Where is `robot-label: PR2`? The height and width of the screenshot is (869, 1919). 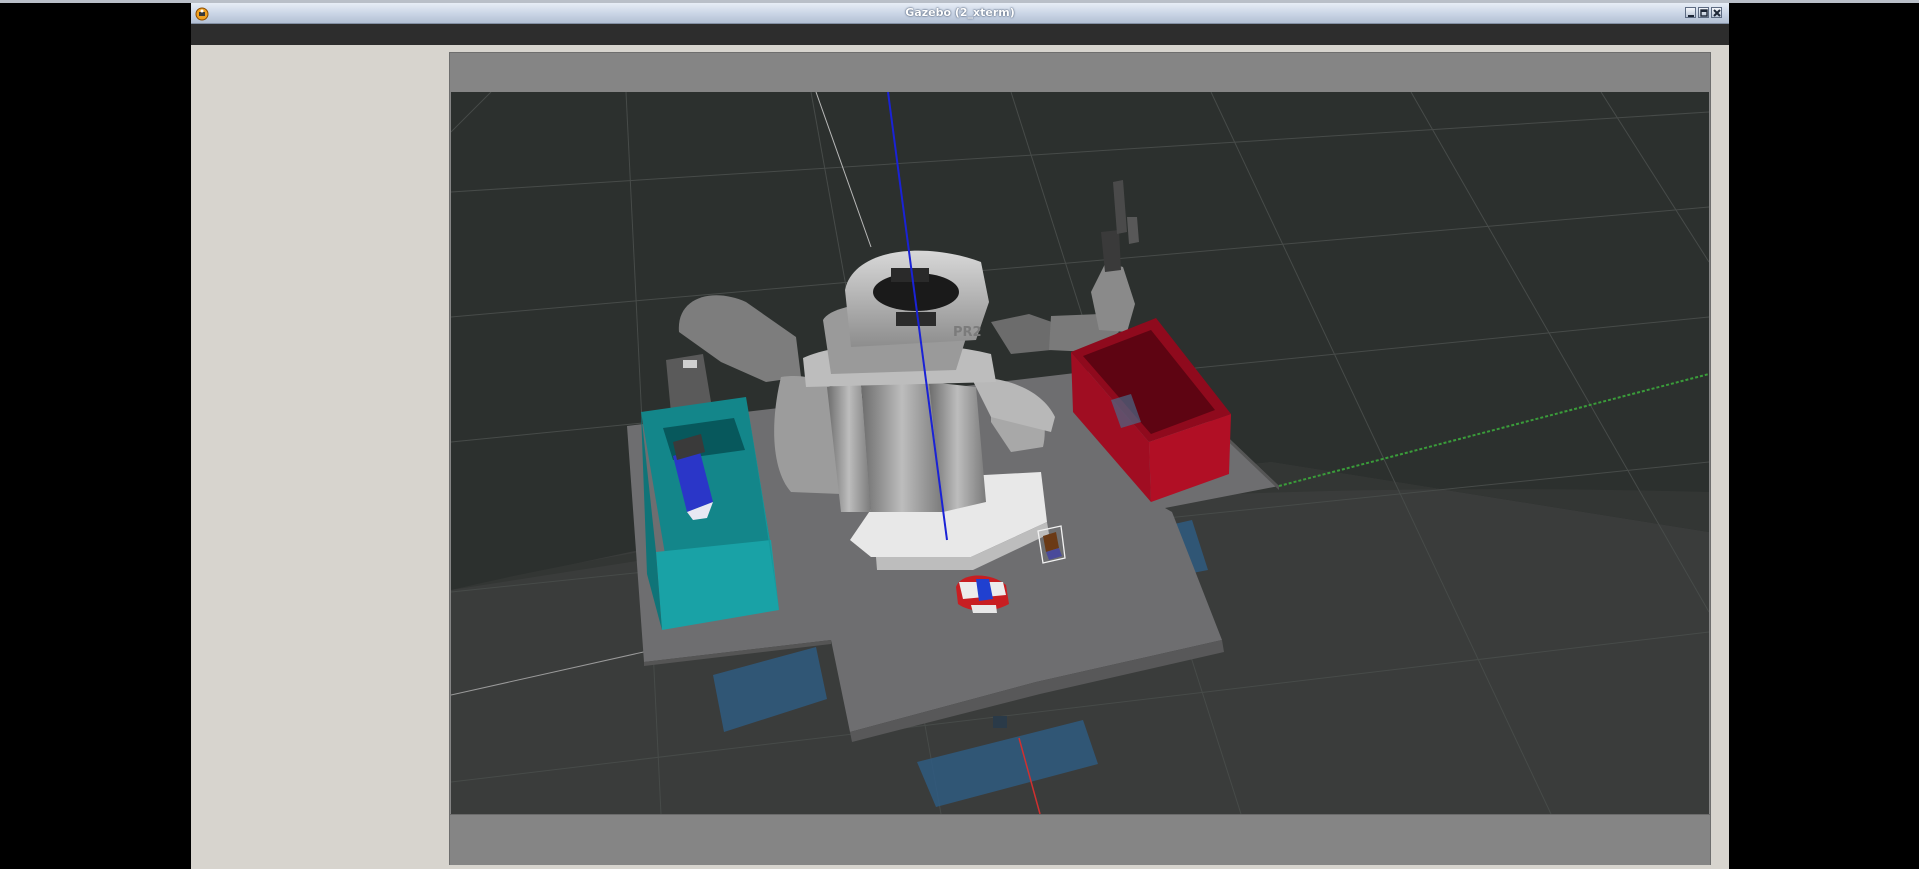 robot-label: PR2 is located at coordinates (967, 332).